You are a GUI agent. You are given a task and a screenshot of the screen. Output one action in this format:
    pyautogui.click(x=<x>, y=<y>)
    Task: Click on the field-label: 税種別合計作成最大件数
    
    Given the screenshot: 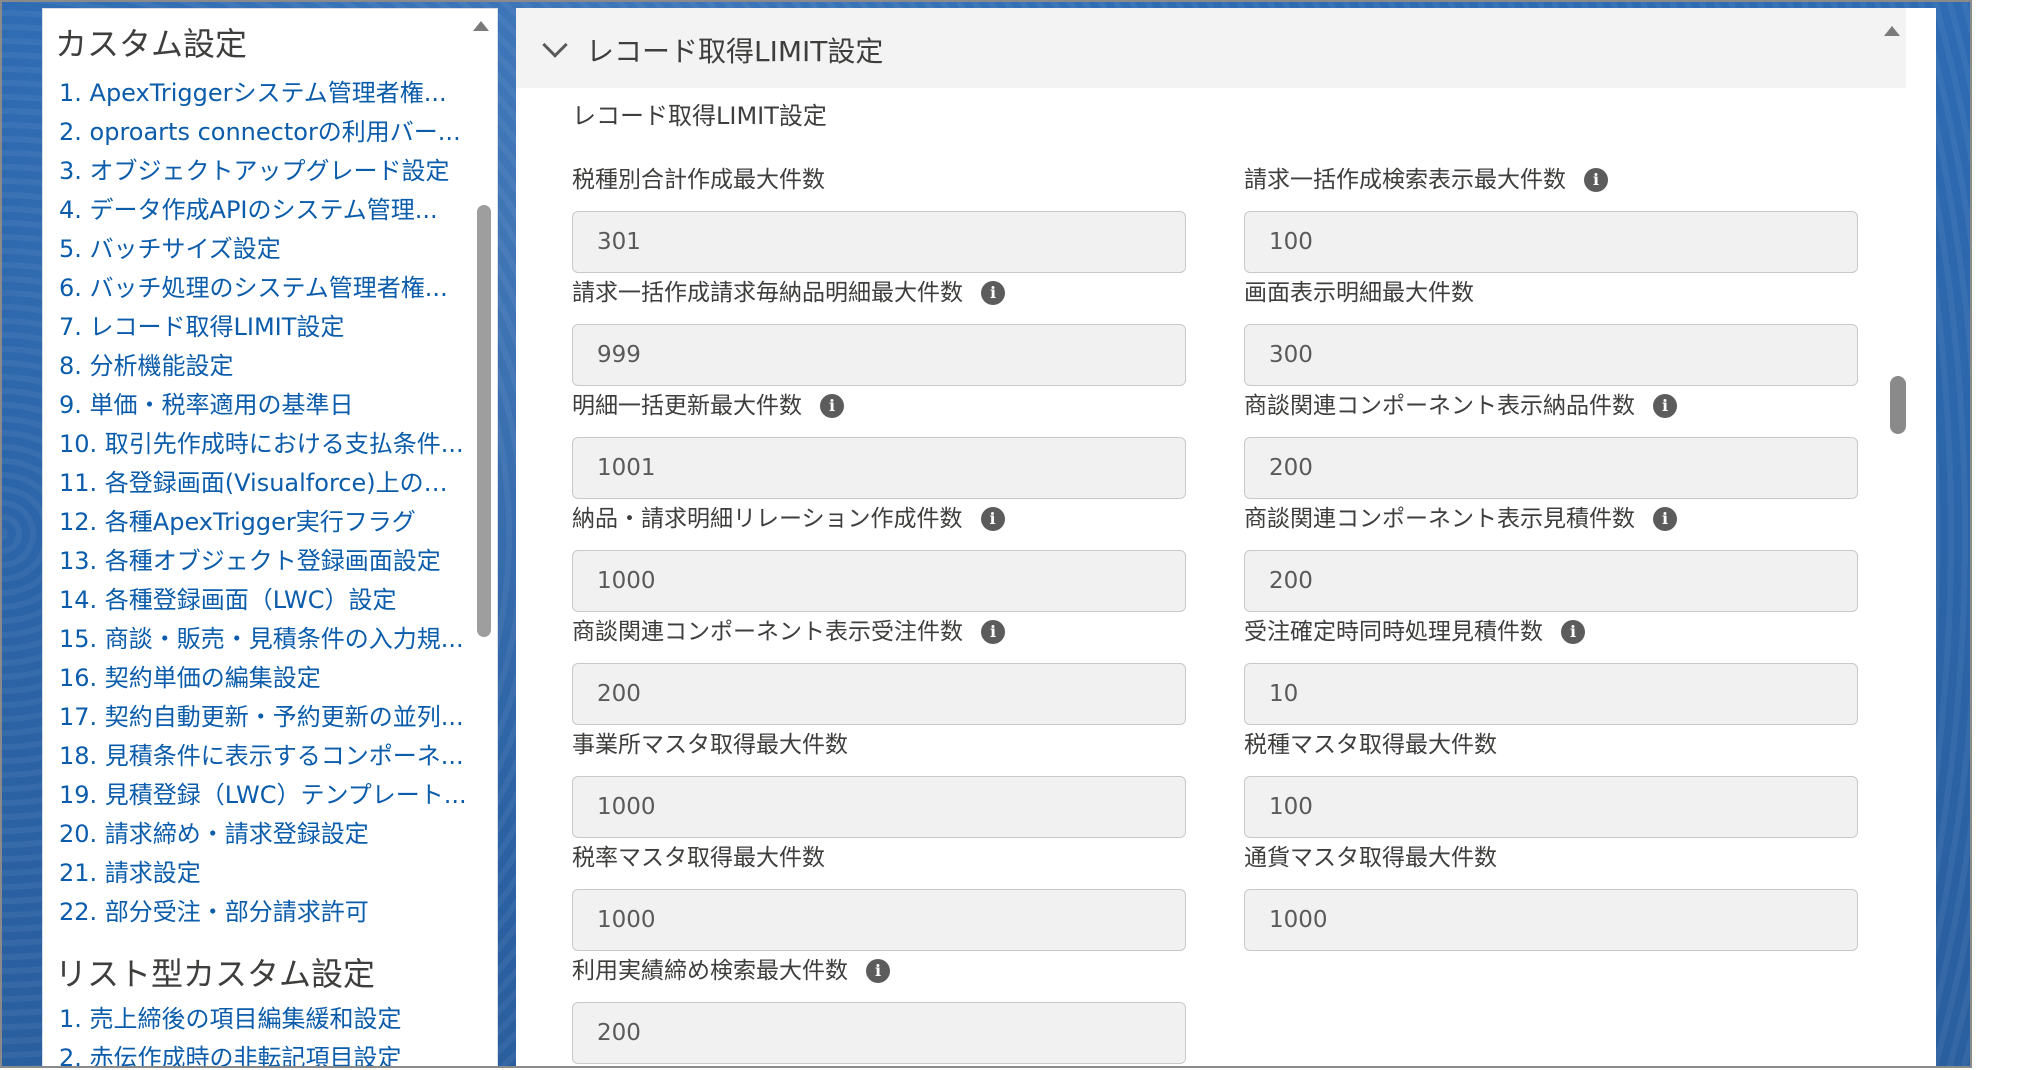 What is the action you would take?
    pyautogui.click(x=698, y=180)
    